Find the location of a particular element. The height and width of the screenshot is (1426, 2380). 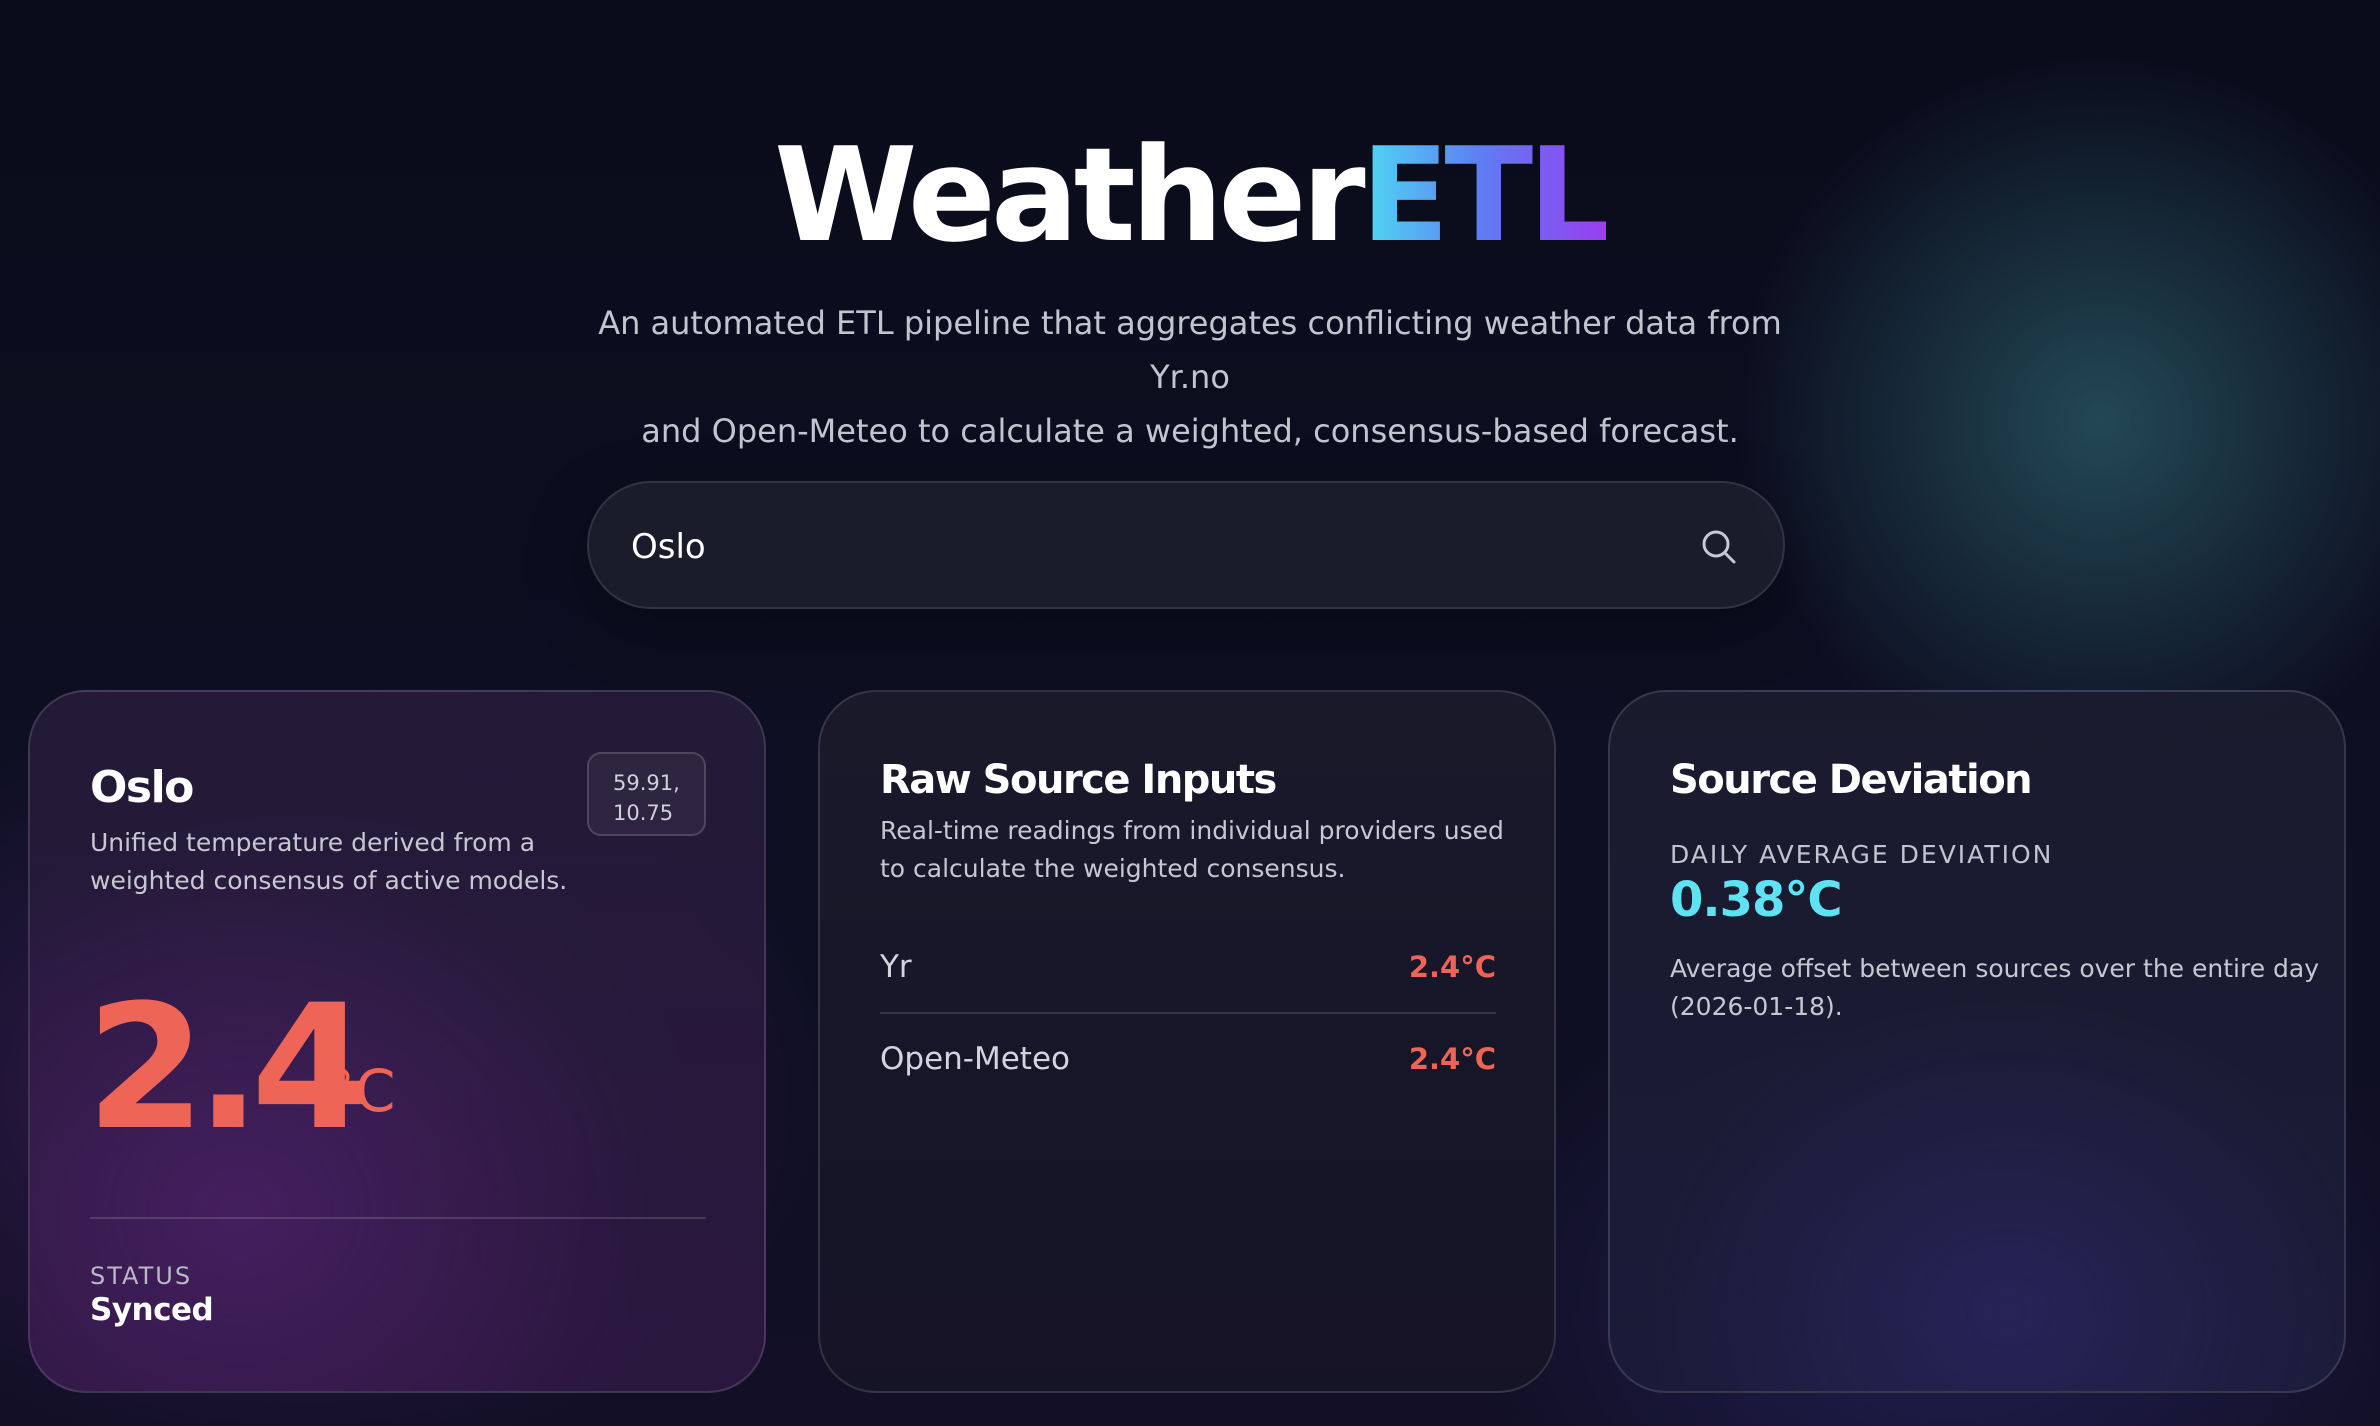

source-name: Open-Meteo is located at coordinates (975, 1059).